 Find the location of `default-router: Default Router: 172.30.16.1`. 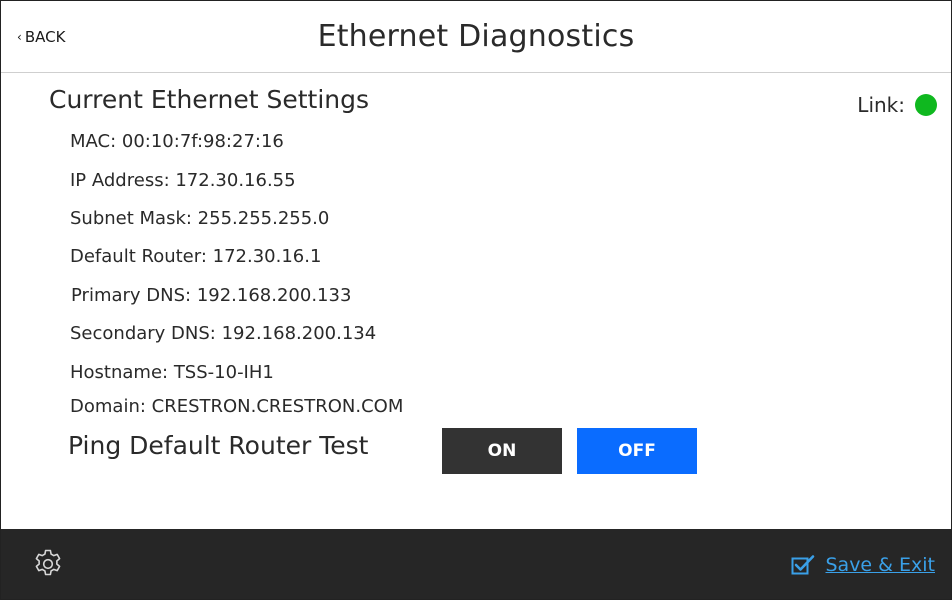

default-router: Default Router: 172.30.16.1 is located at coordinates (196, 256).